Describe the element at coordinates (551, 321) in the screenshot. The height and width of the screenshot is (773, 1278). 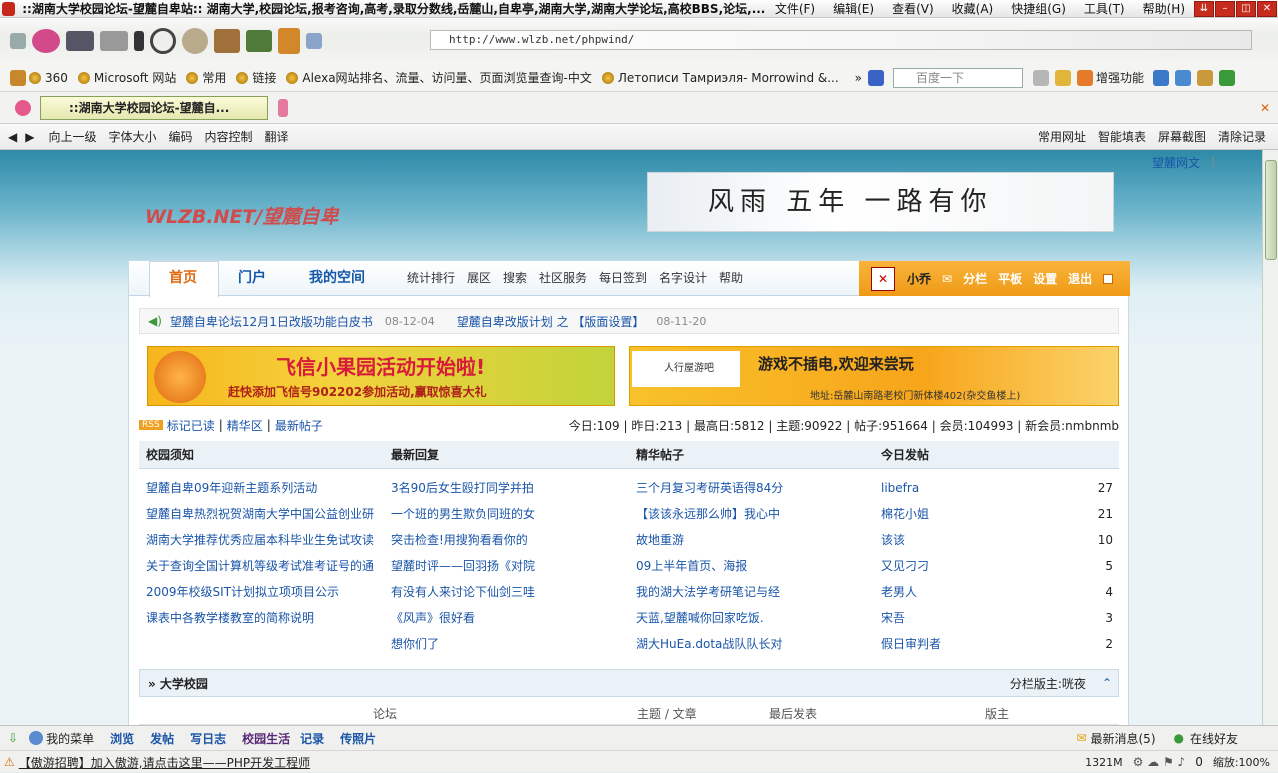
I see `announcement-2: 望麓自卑改版计划 之 【版面设置】` at that location.